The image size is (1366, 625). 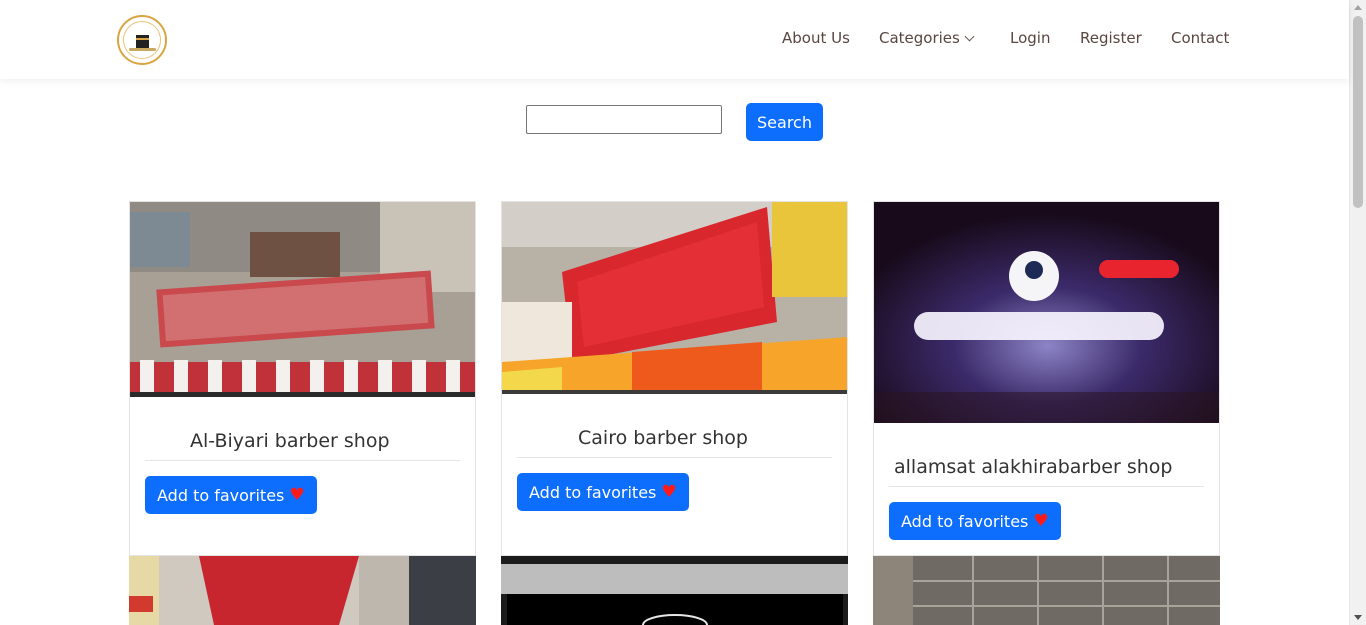 I want to click on shop-title: allamsat alakhirabarber shop, so click(x=1033, y=467).